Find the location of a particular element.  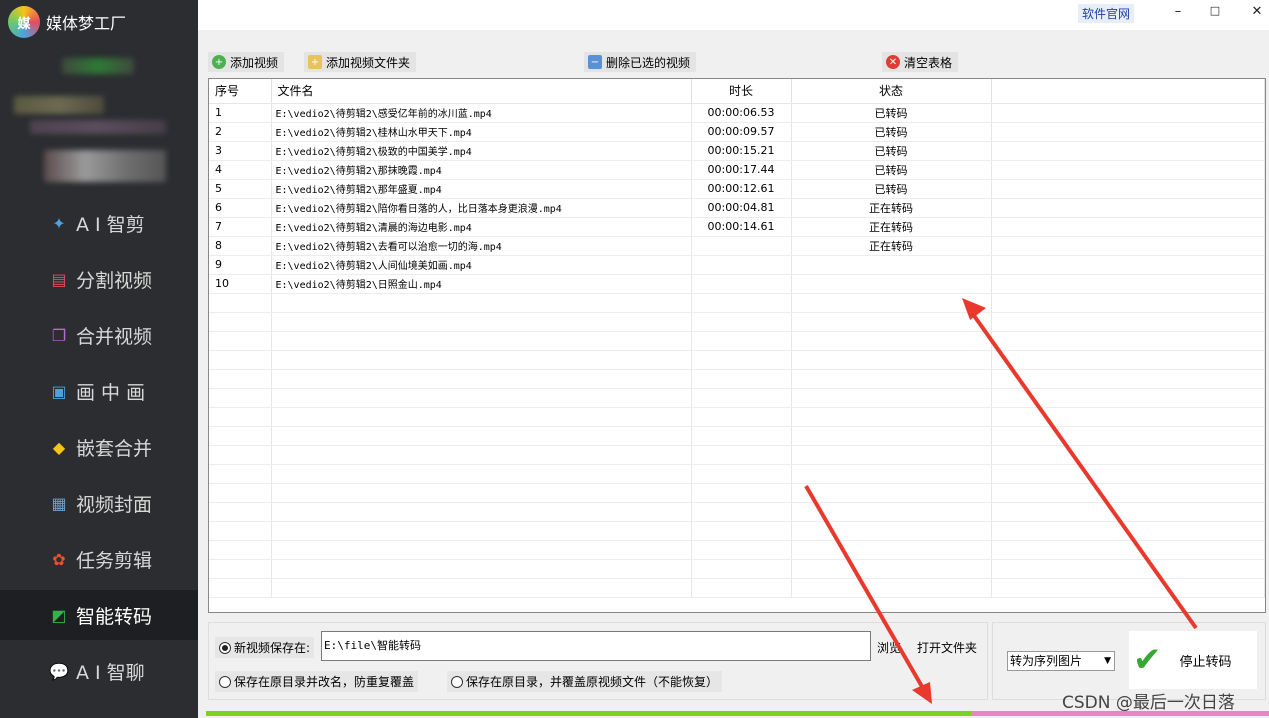

cell-status: 正在转码 is located at coordinates (891, 208).